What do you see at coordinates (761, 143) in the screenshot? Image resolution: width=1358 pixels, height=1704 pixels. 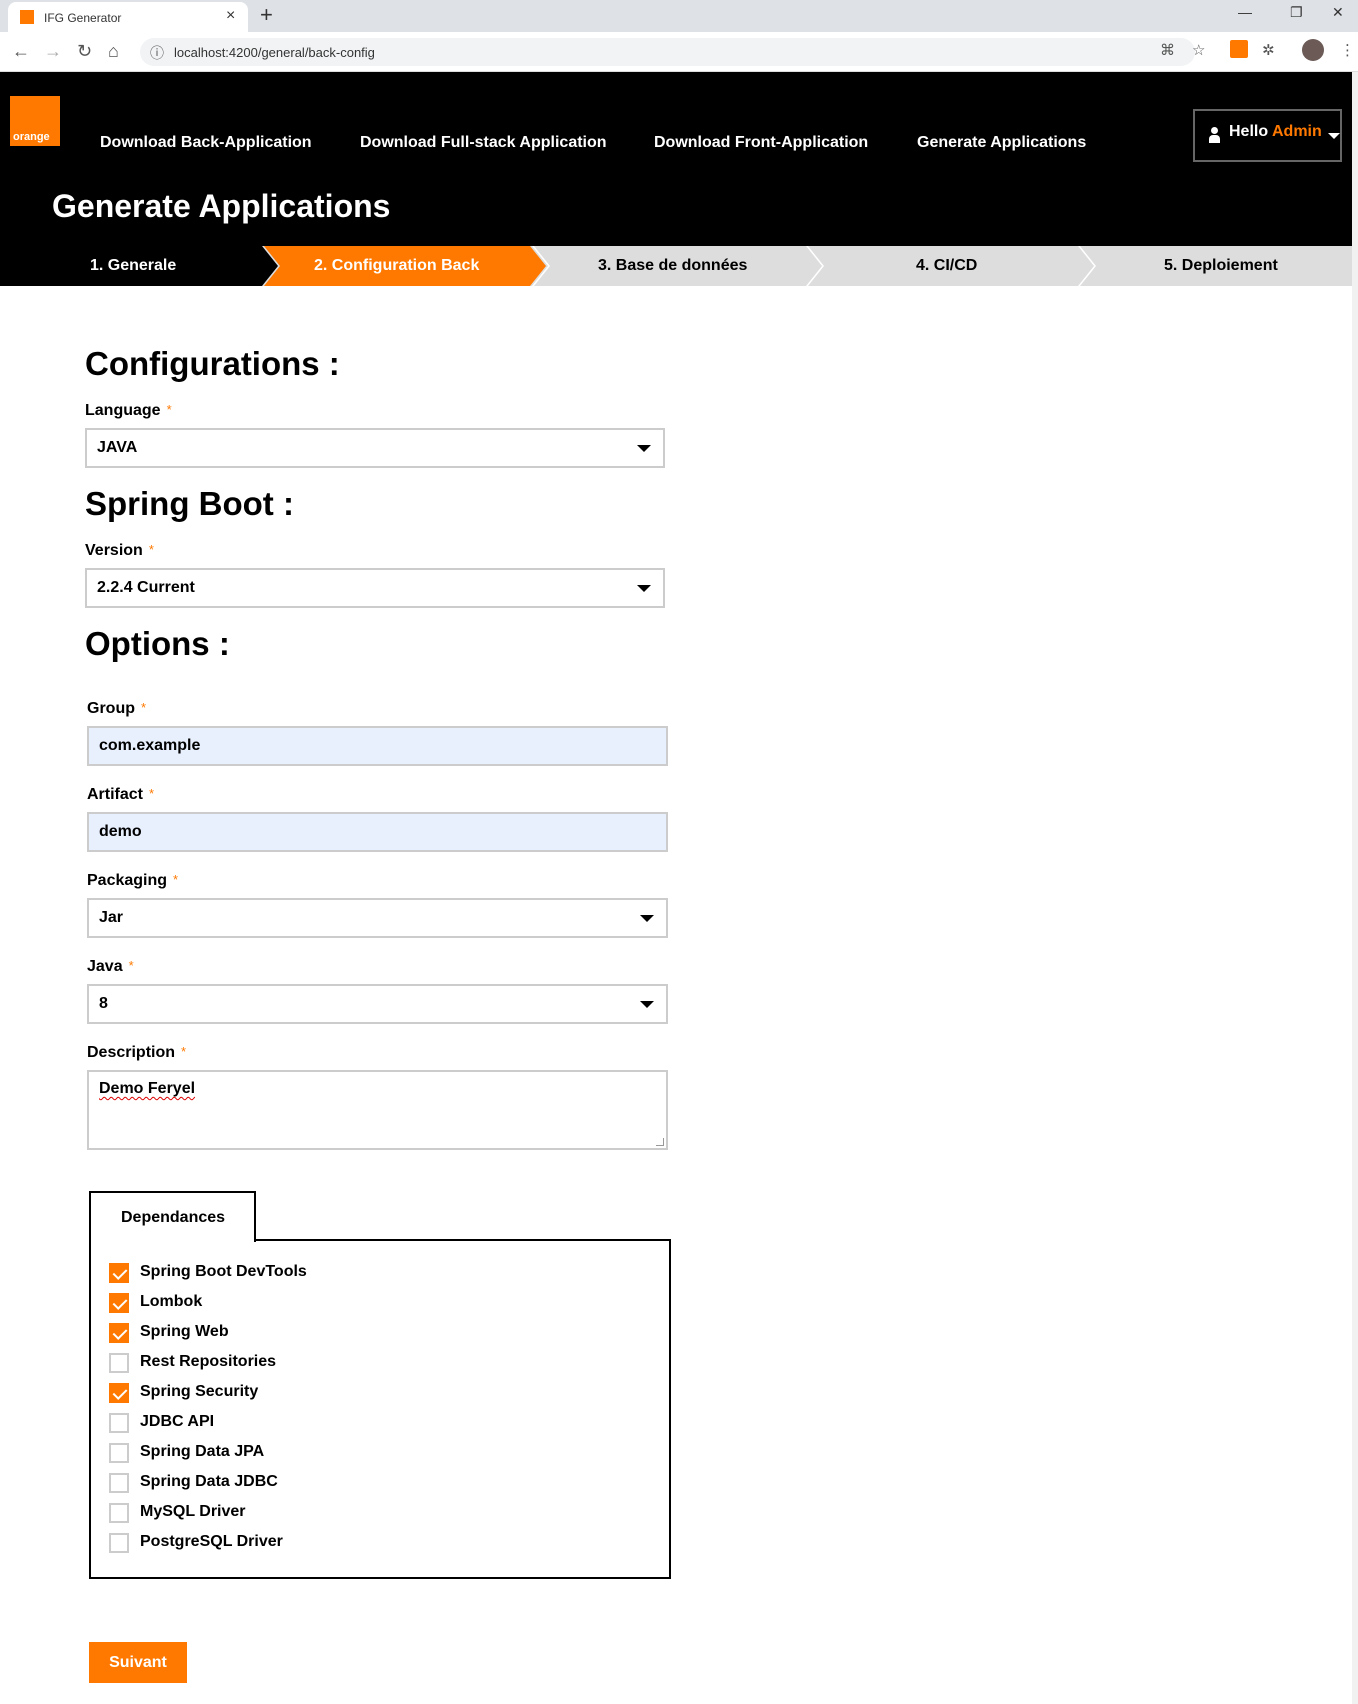 I see `nav-download-front: Download Front-Application` at bounding box center [761, 143].